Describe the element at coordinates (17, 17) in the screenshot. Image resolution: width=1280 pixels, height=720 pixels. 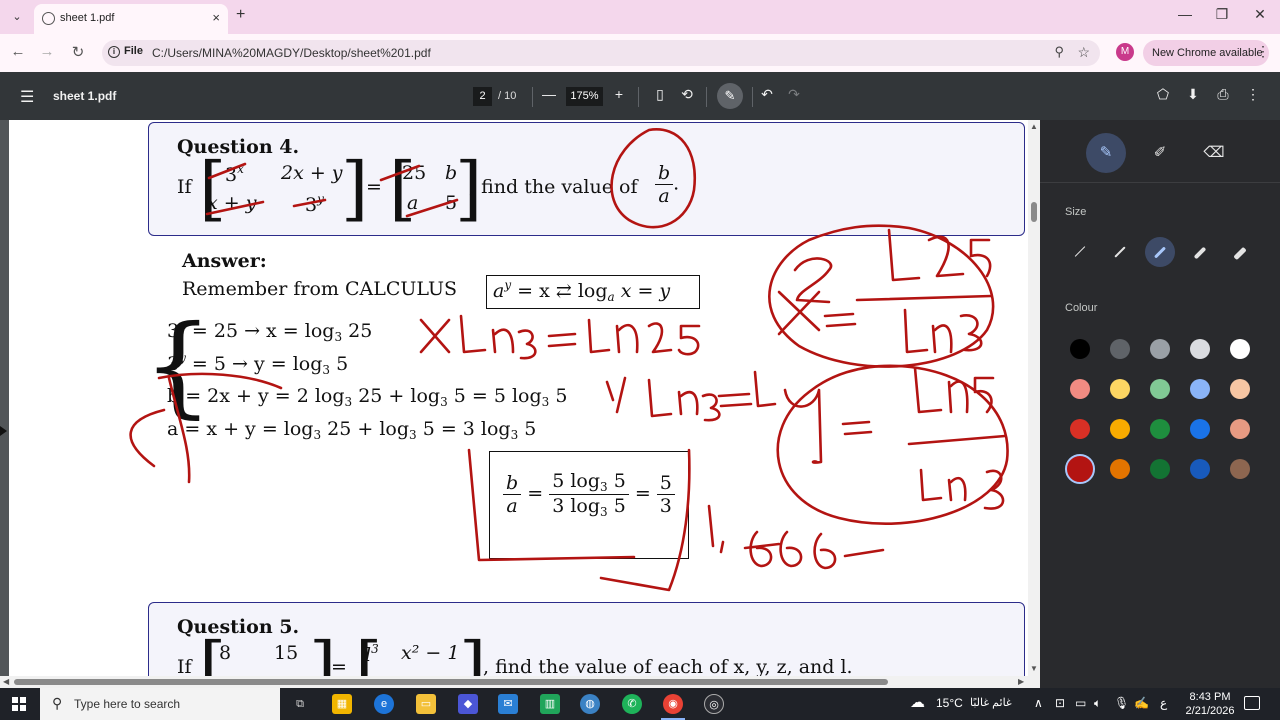
I see `tab-search-button: ⌄` at that location.